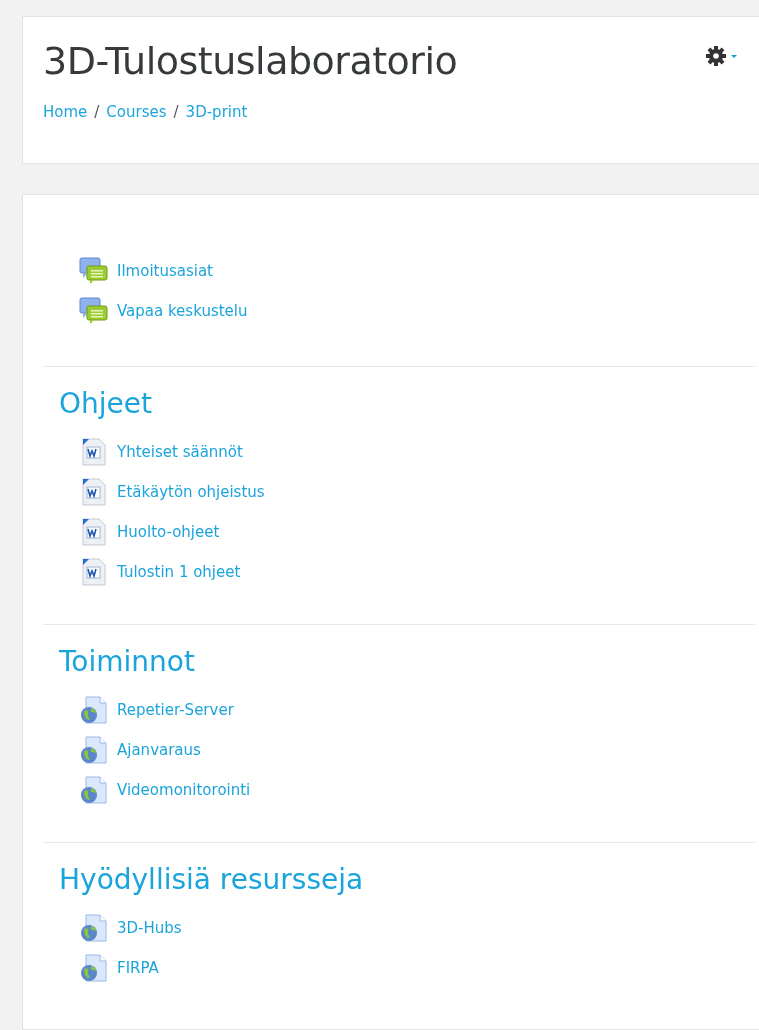 This screenshot has width=759, height=1030. What do you see at coordinates (138, 968) in the screenshot?
I see `activity-link: FIRPA` at bounding box center [138, 968].